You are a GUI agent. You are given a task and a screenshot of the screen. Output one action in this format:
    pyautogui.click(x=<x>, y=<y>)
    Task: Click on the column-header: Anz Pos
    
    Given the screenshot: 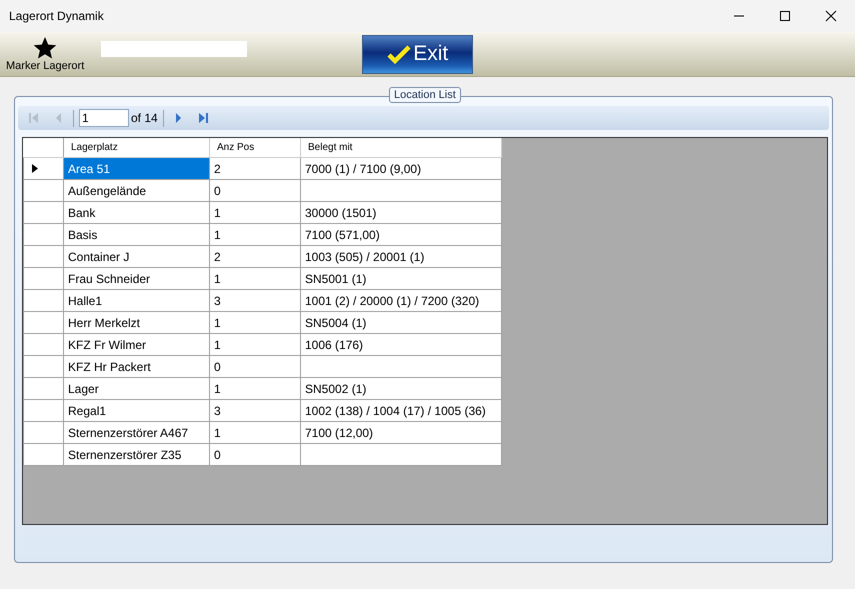 What is the action you would take?
    pyautogui.click(x=255, y=148)
    